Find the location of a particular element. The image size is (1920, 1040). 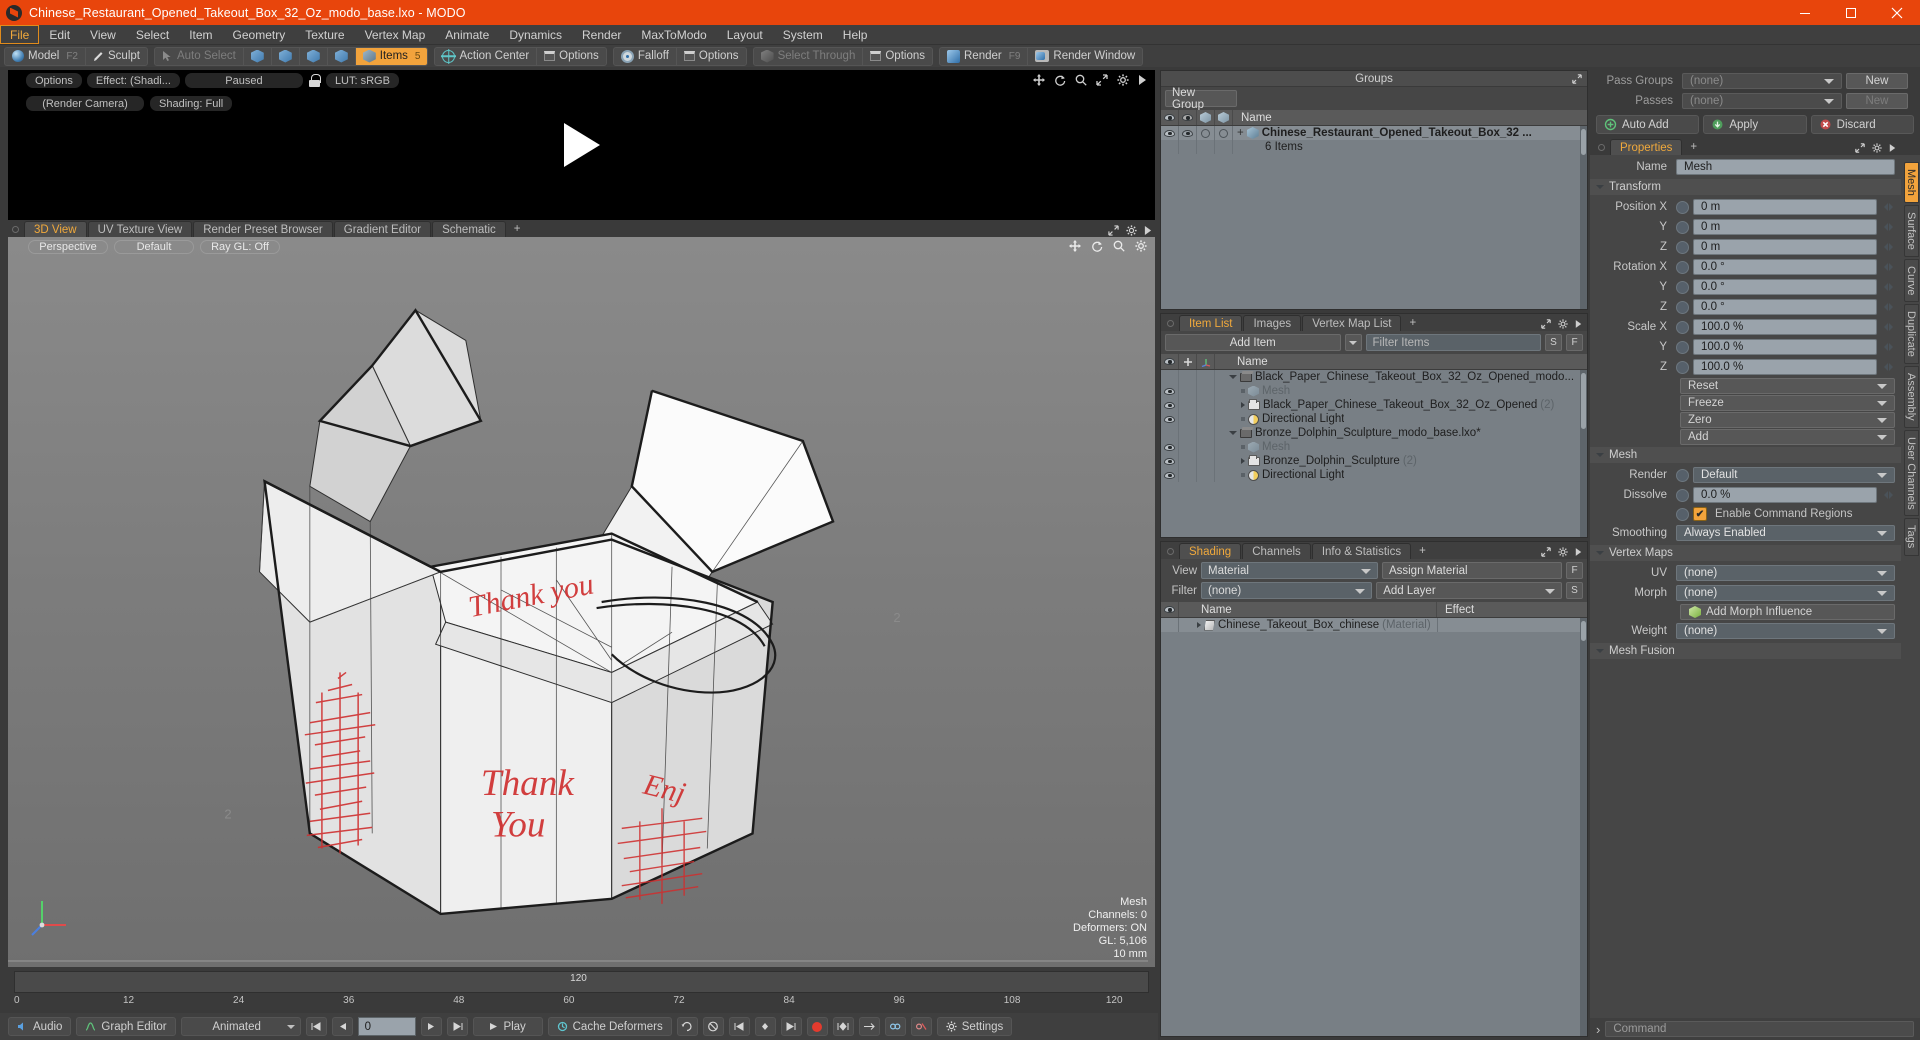

vertex-uv-dropdown: (none) is located at coordinates (1785, 573).